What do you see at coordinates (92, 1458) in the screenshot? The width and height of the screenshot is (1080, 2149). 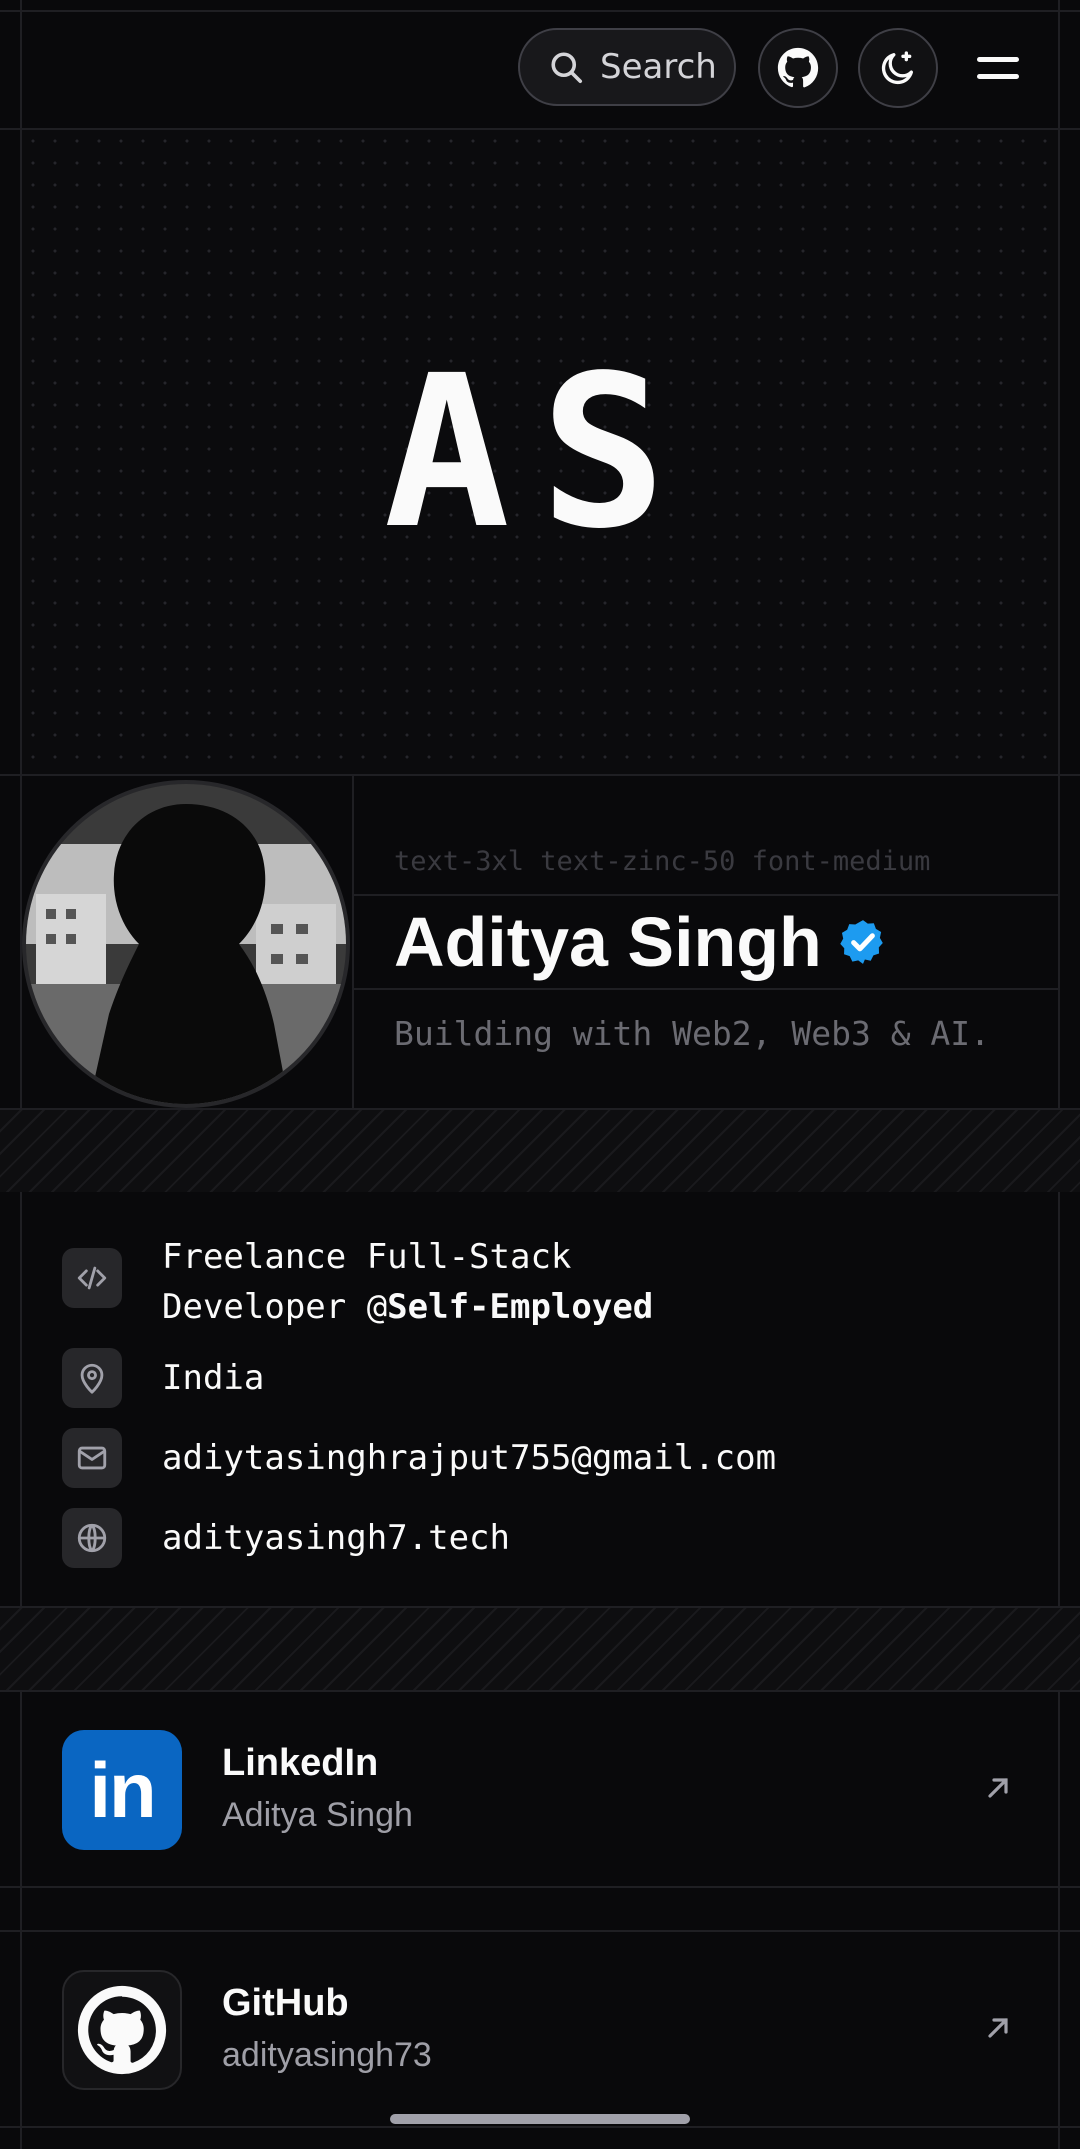 I see `mail-icon` at bounding box center [92, 1458].